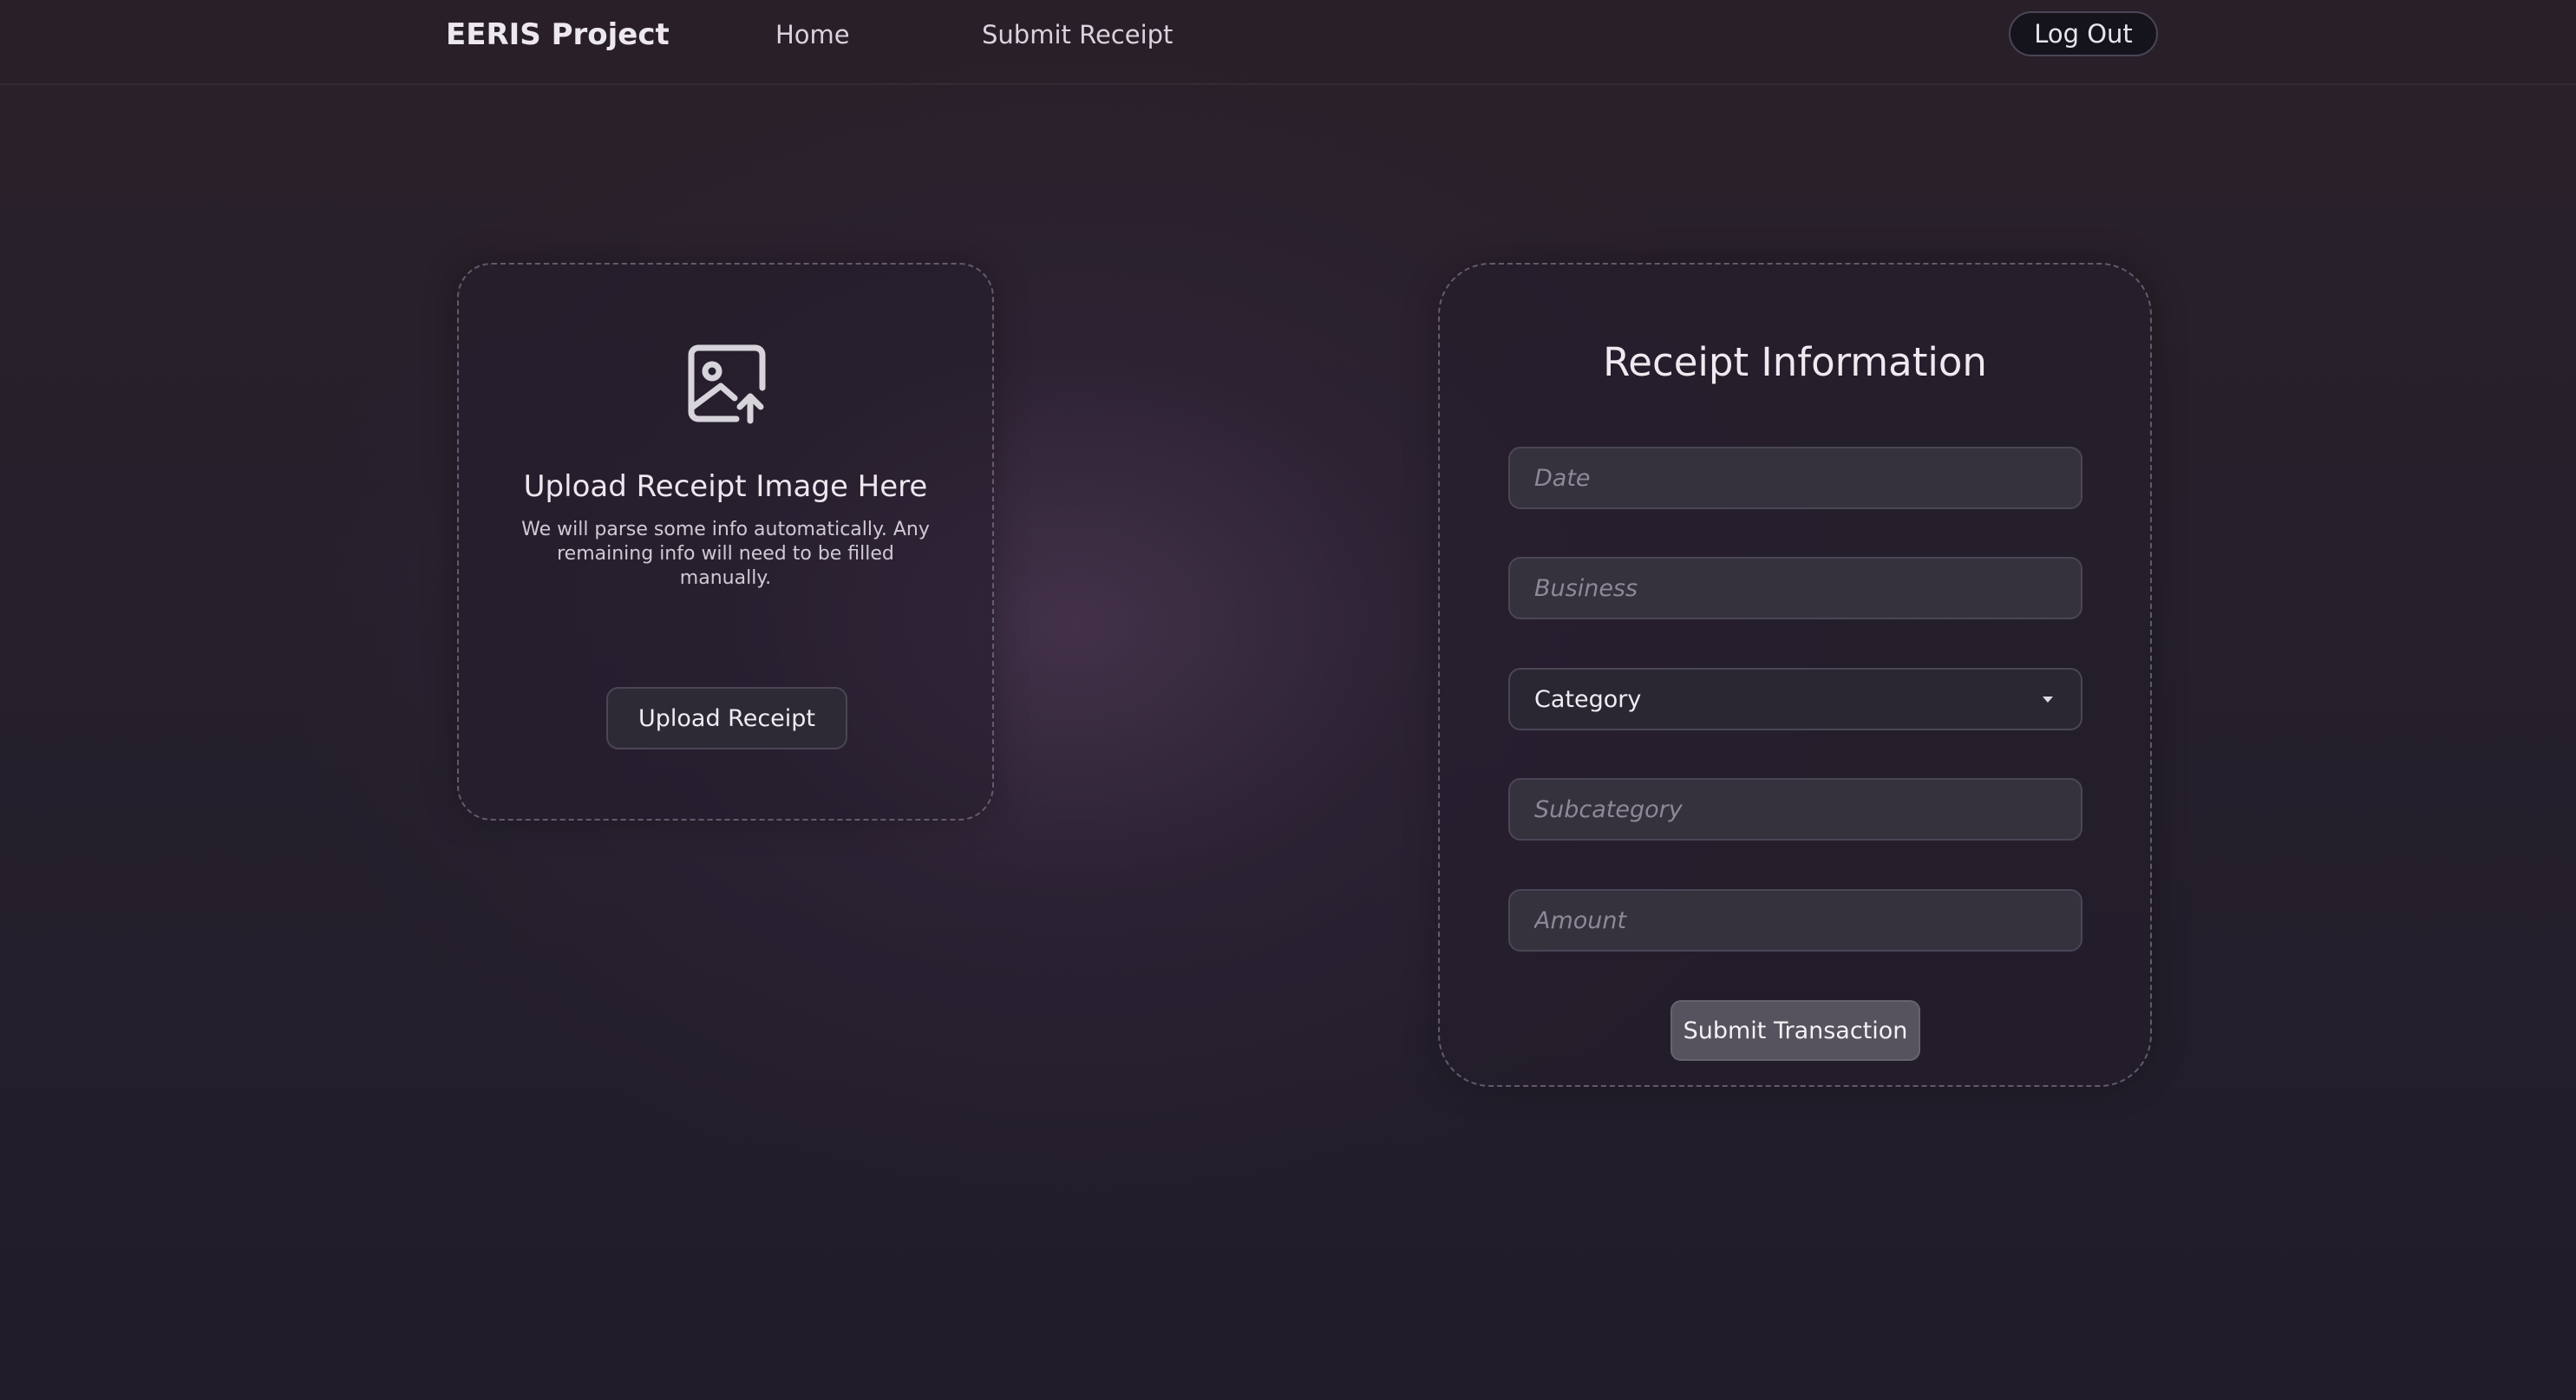  I want to click on logout-button: Log Out, so click(2083, 33).